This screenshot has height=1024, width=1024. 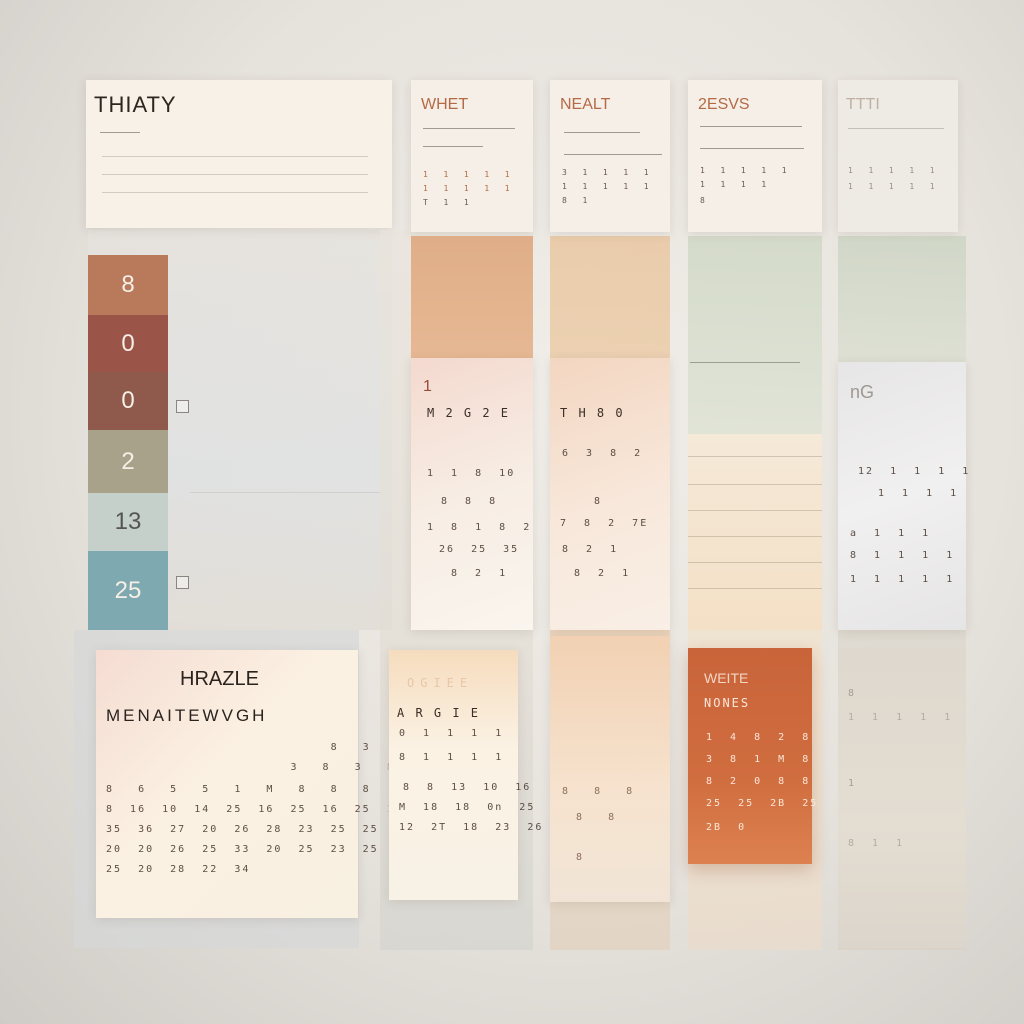 What do you see at coordinates (471, 827) in the screenshot?
I see `agrid-row: 12 2T 18 23 26` at bounding box center [471, 827].